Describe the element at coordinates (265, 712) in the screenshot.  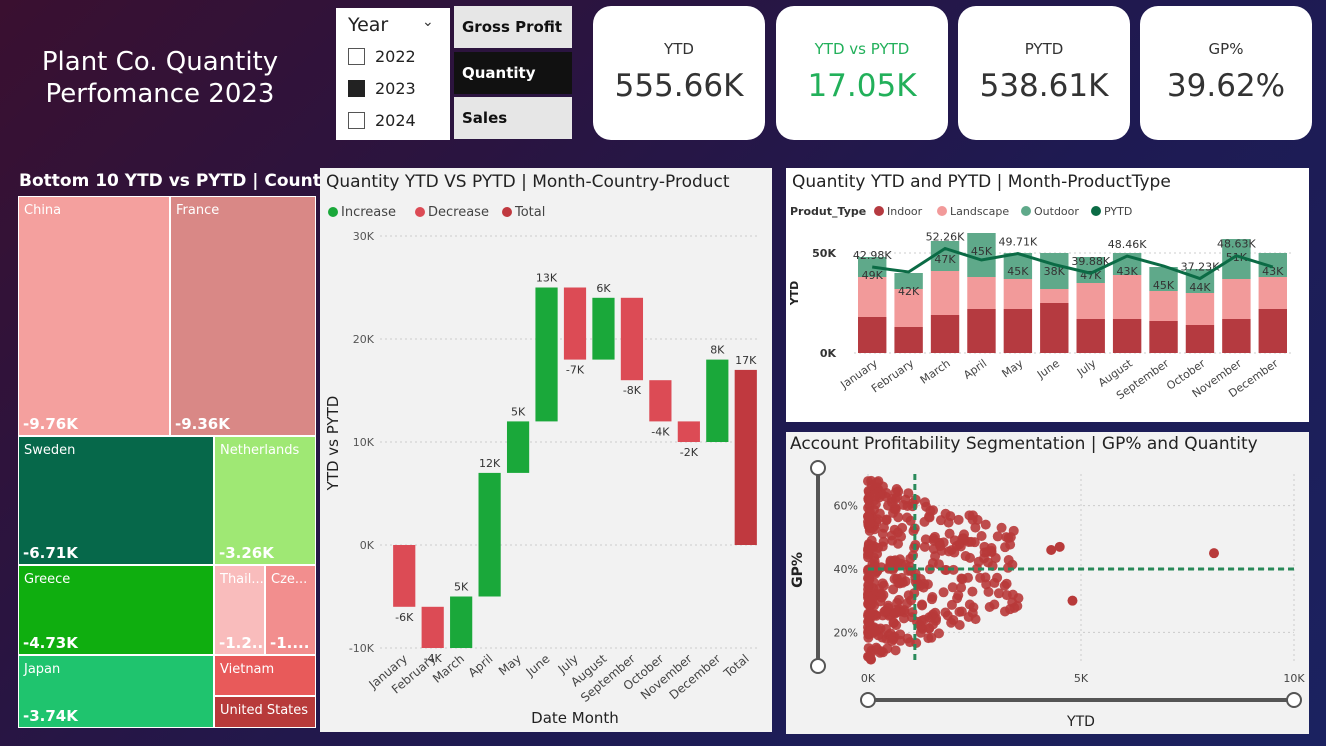
I see `treemap-tile-united-states: United States` at that location.